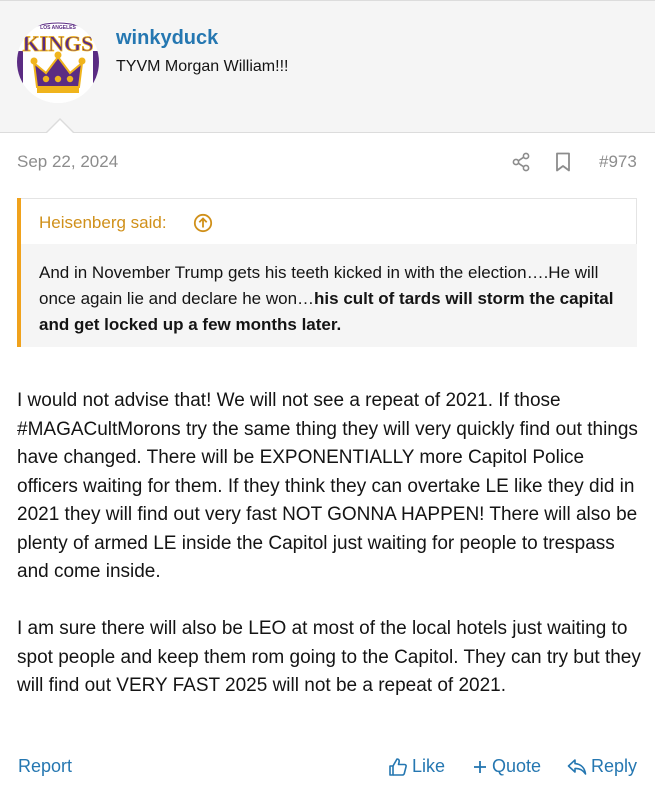 Image resolution: width=655 pixels, height=800 pixels. Describe the element at coordinates (577, 766) in the screenshot. I see `reply-arrow-icon` at that location.